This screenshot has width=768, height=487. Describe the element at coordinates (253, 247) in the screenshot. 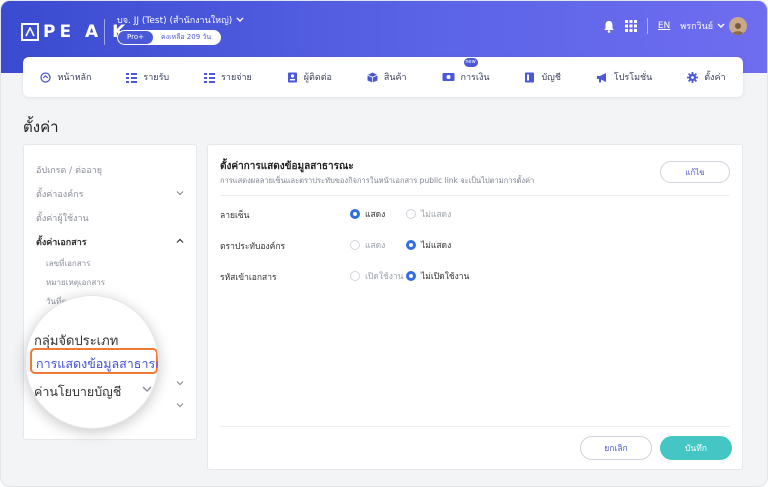

I see `company-seal-label: ตราประทับองค์กร` at that location.